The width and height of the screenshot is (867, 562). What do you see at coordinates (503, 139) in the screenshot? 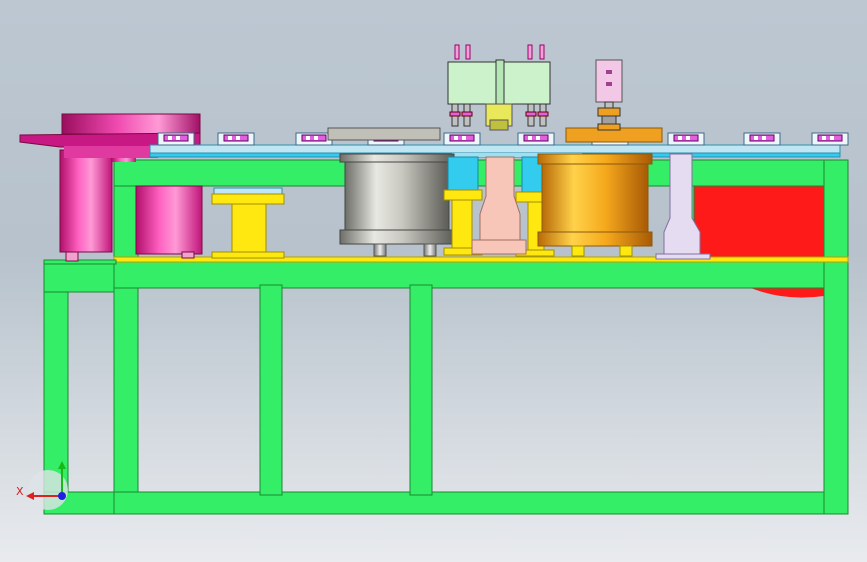
I see `fixture-row` at bounding box center [503, 139].